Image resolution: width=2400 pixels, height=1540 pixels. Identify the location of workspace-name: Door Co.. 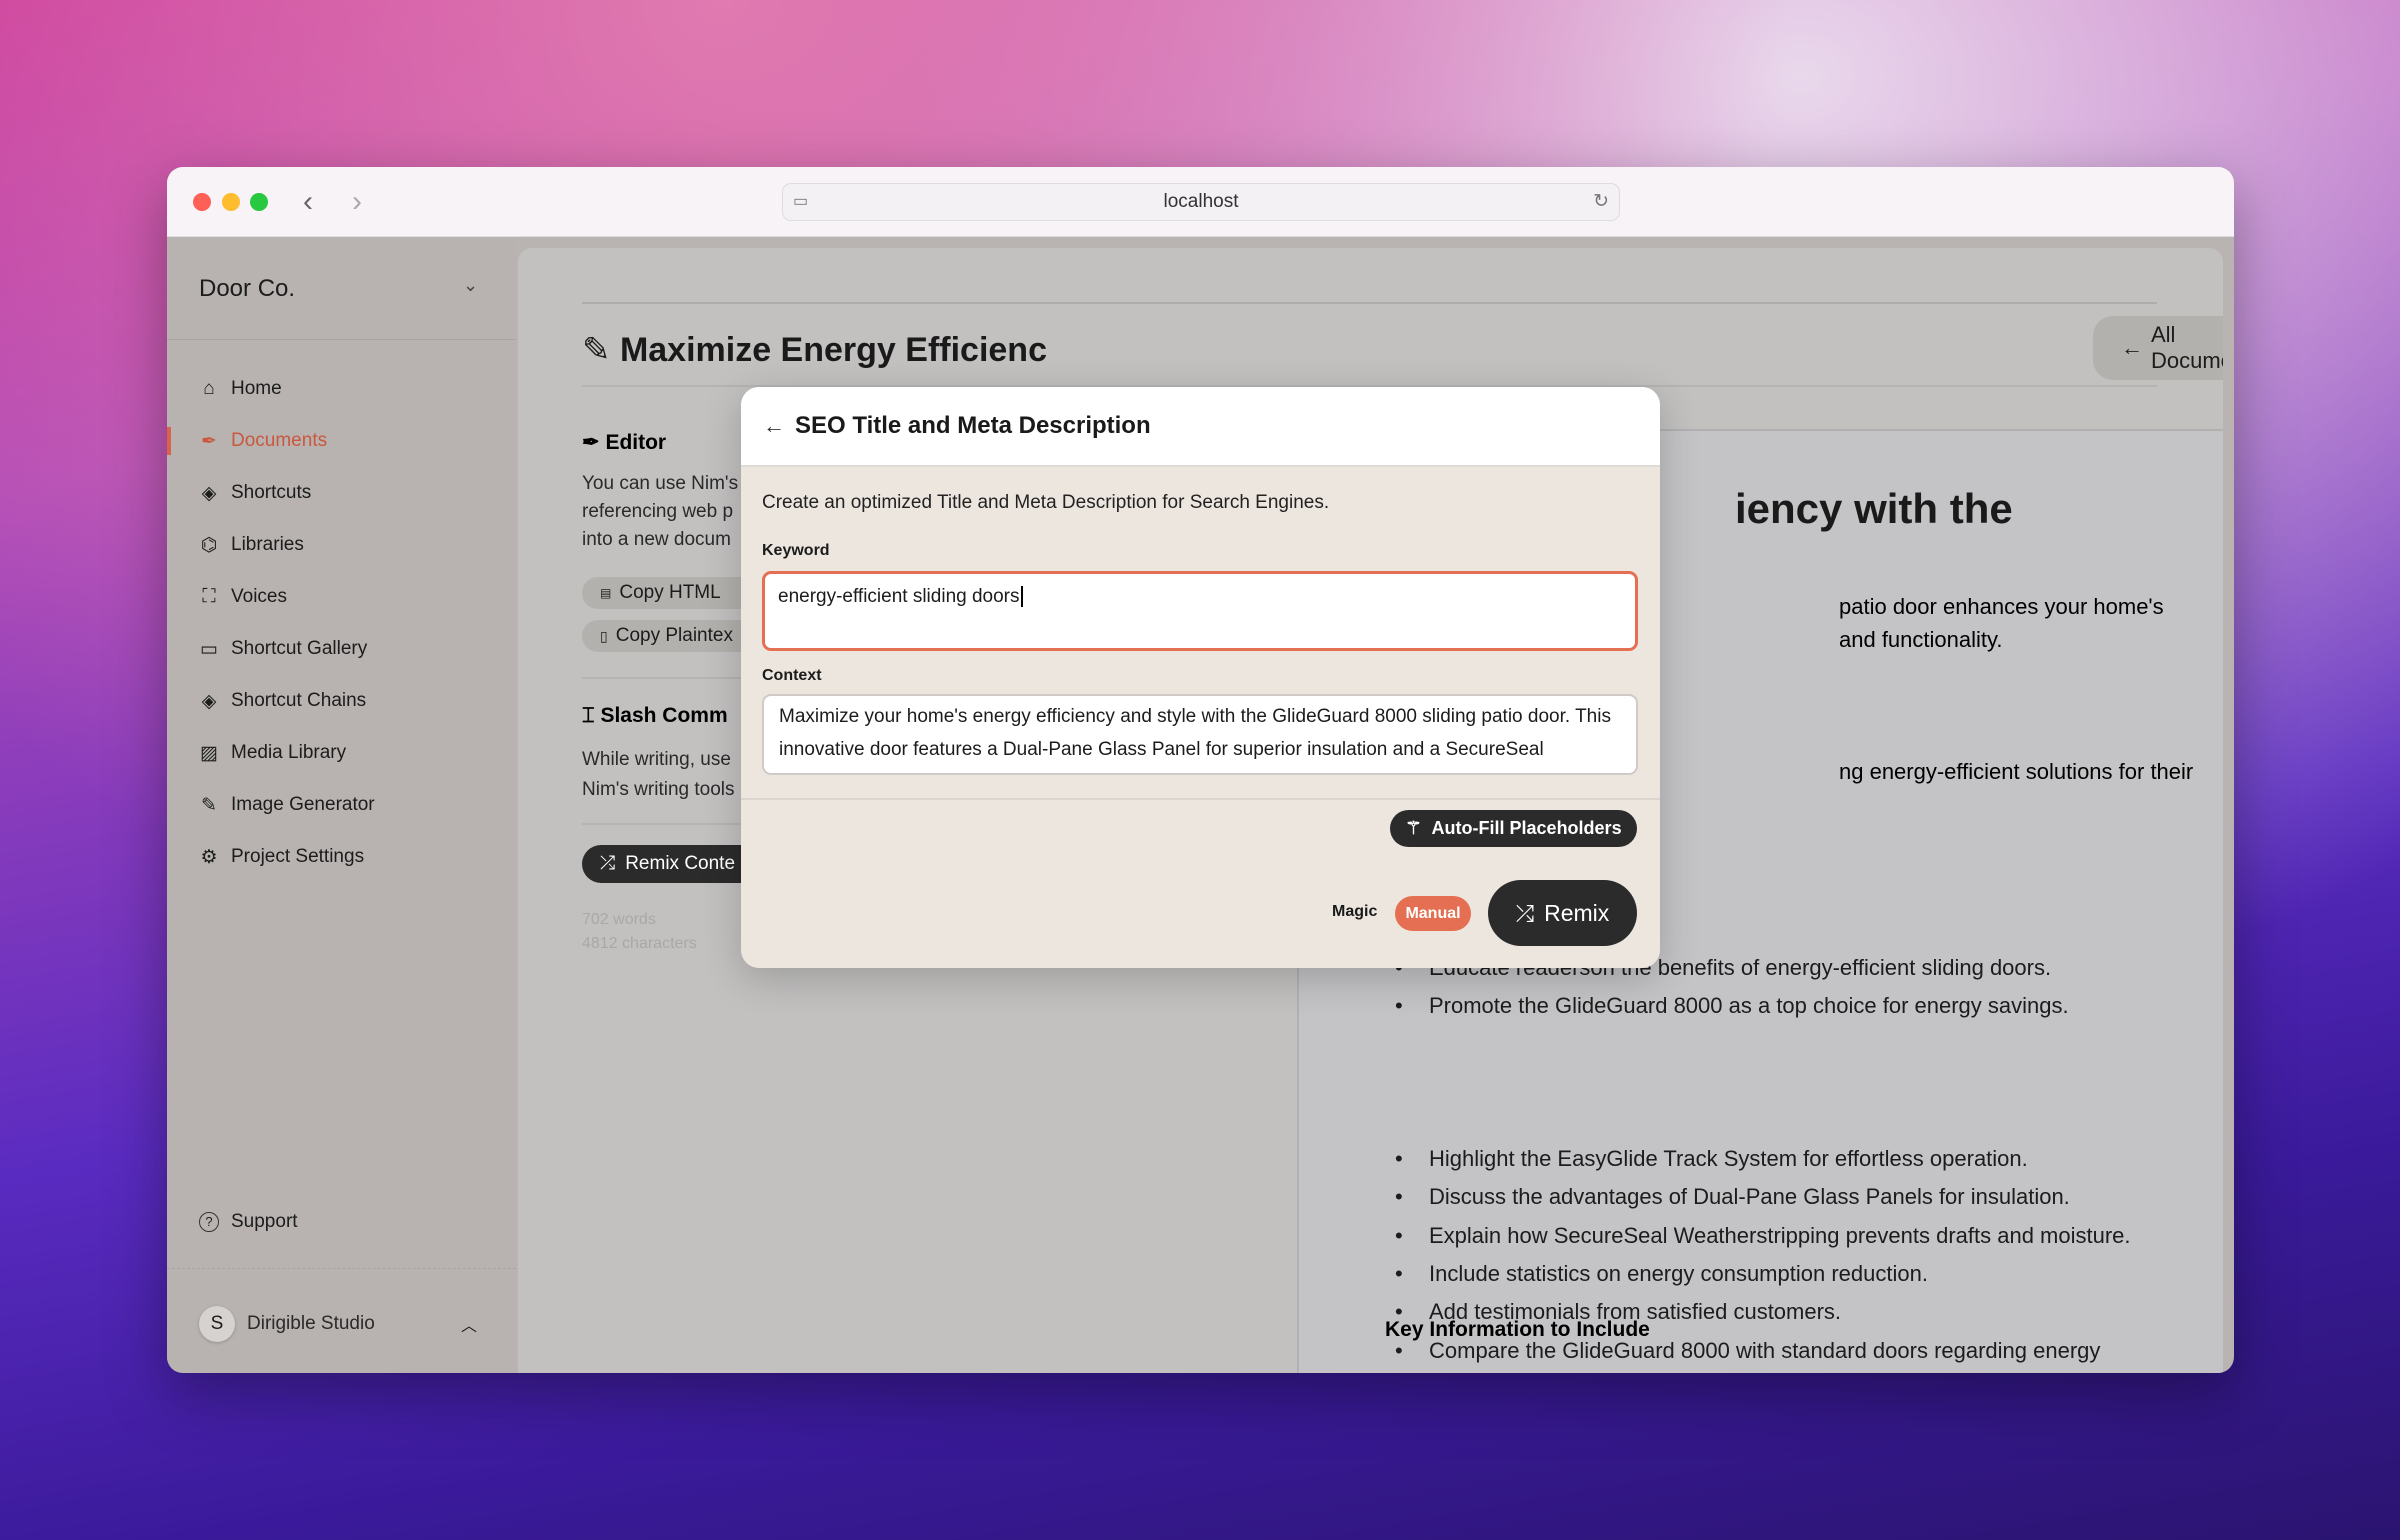
(247, 289).